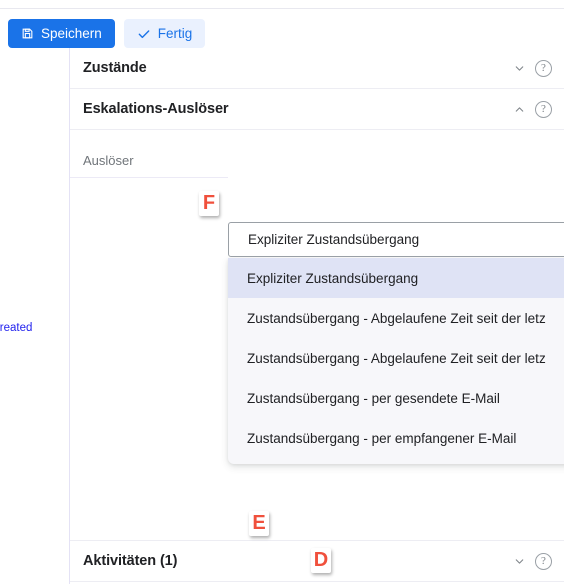 The height and width of the screenshot is (584, 564). Describe the element at coordinates (130, 561) in the screenshot. I see `section-title-aktivitaeten: Aktivitäten (1)` at that location.